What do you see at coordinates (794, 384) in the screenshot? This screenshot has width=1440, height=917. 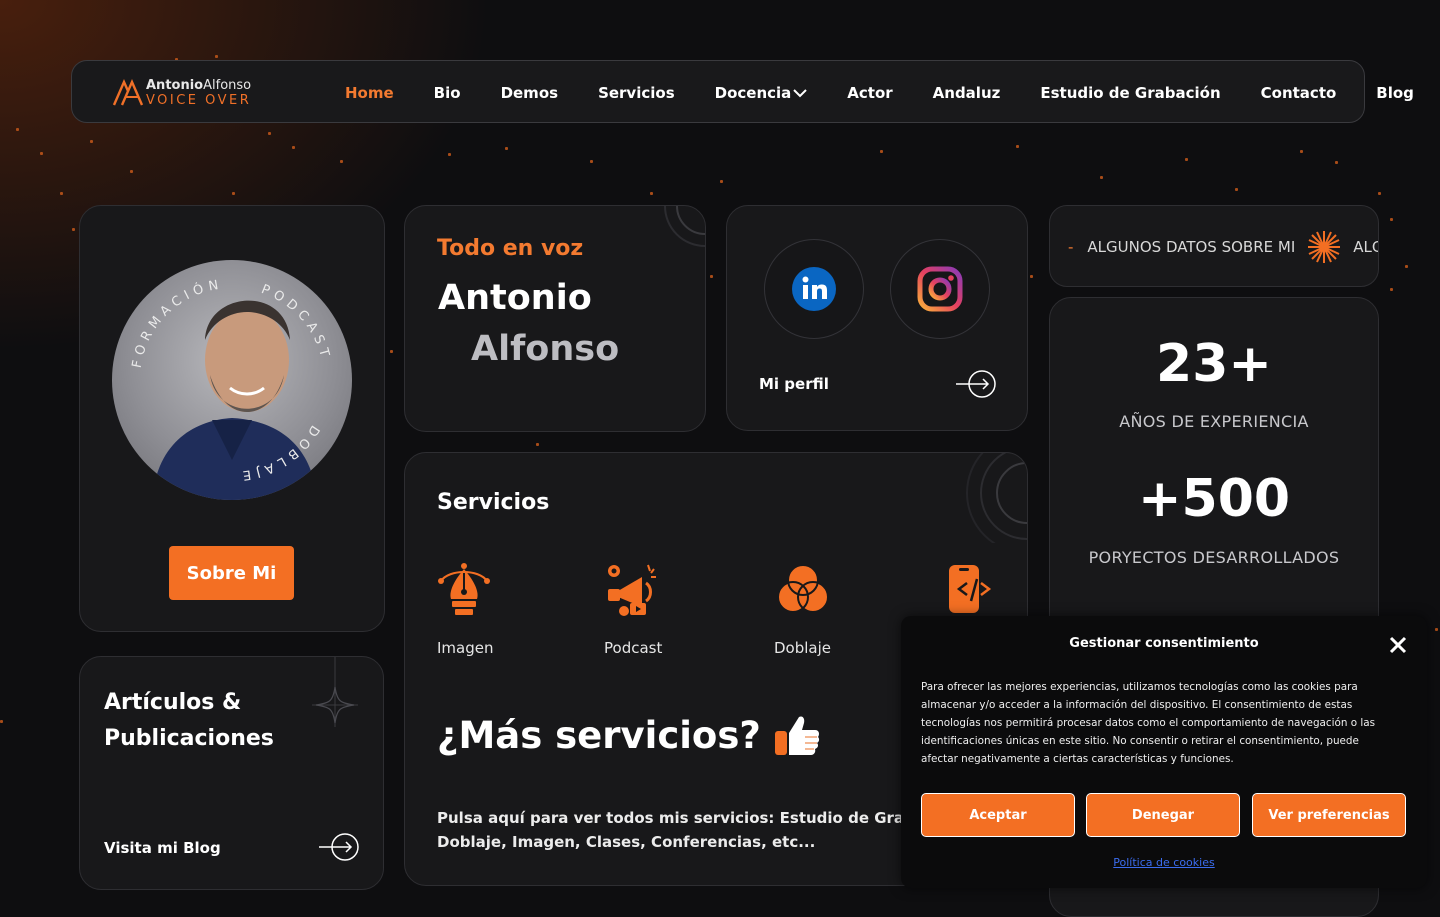 I see `social-profile-label: Mi perfil` at bounding box center [794, 384].